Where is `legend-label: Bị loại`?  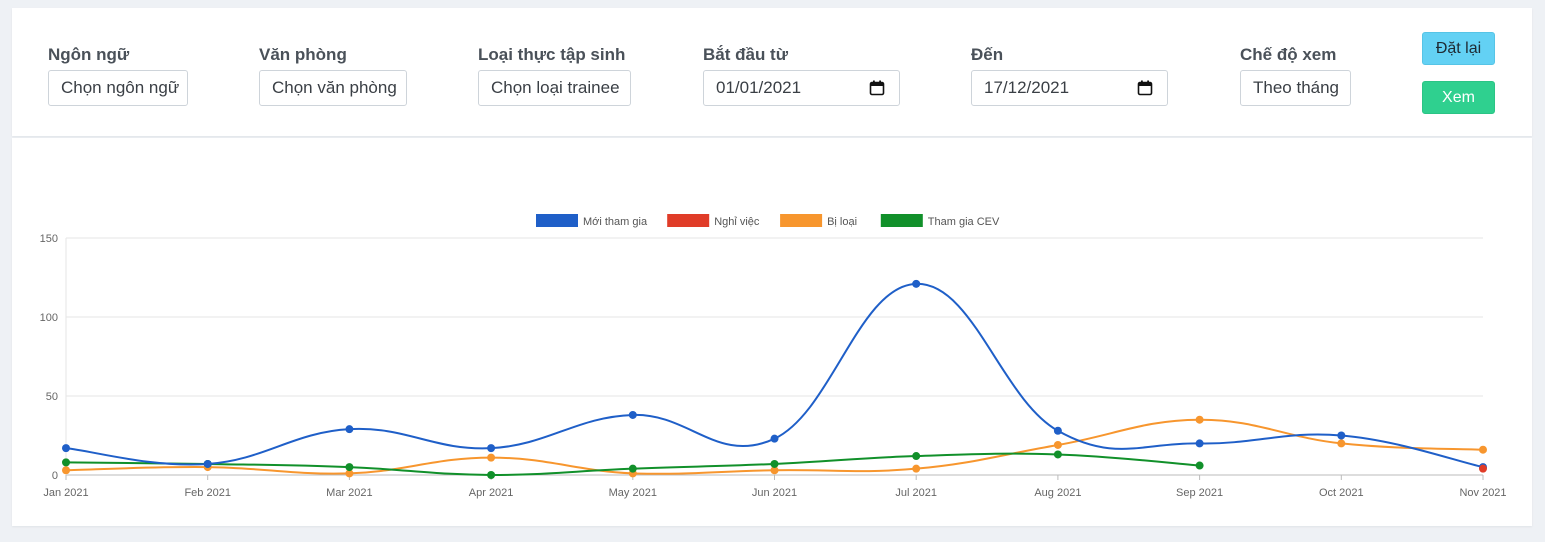
legend-label: Bị loại is located at coordinates (842, 222).